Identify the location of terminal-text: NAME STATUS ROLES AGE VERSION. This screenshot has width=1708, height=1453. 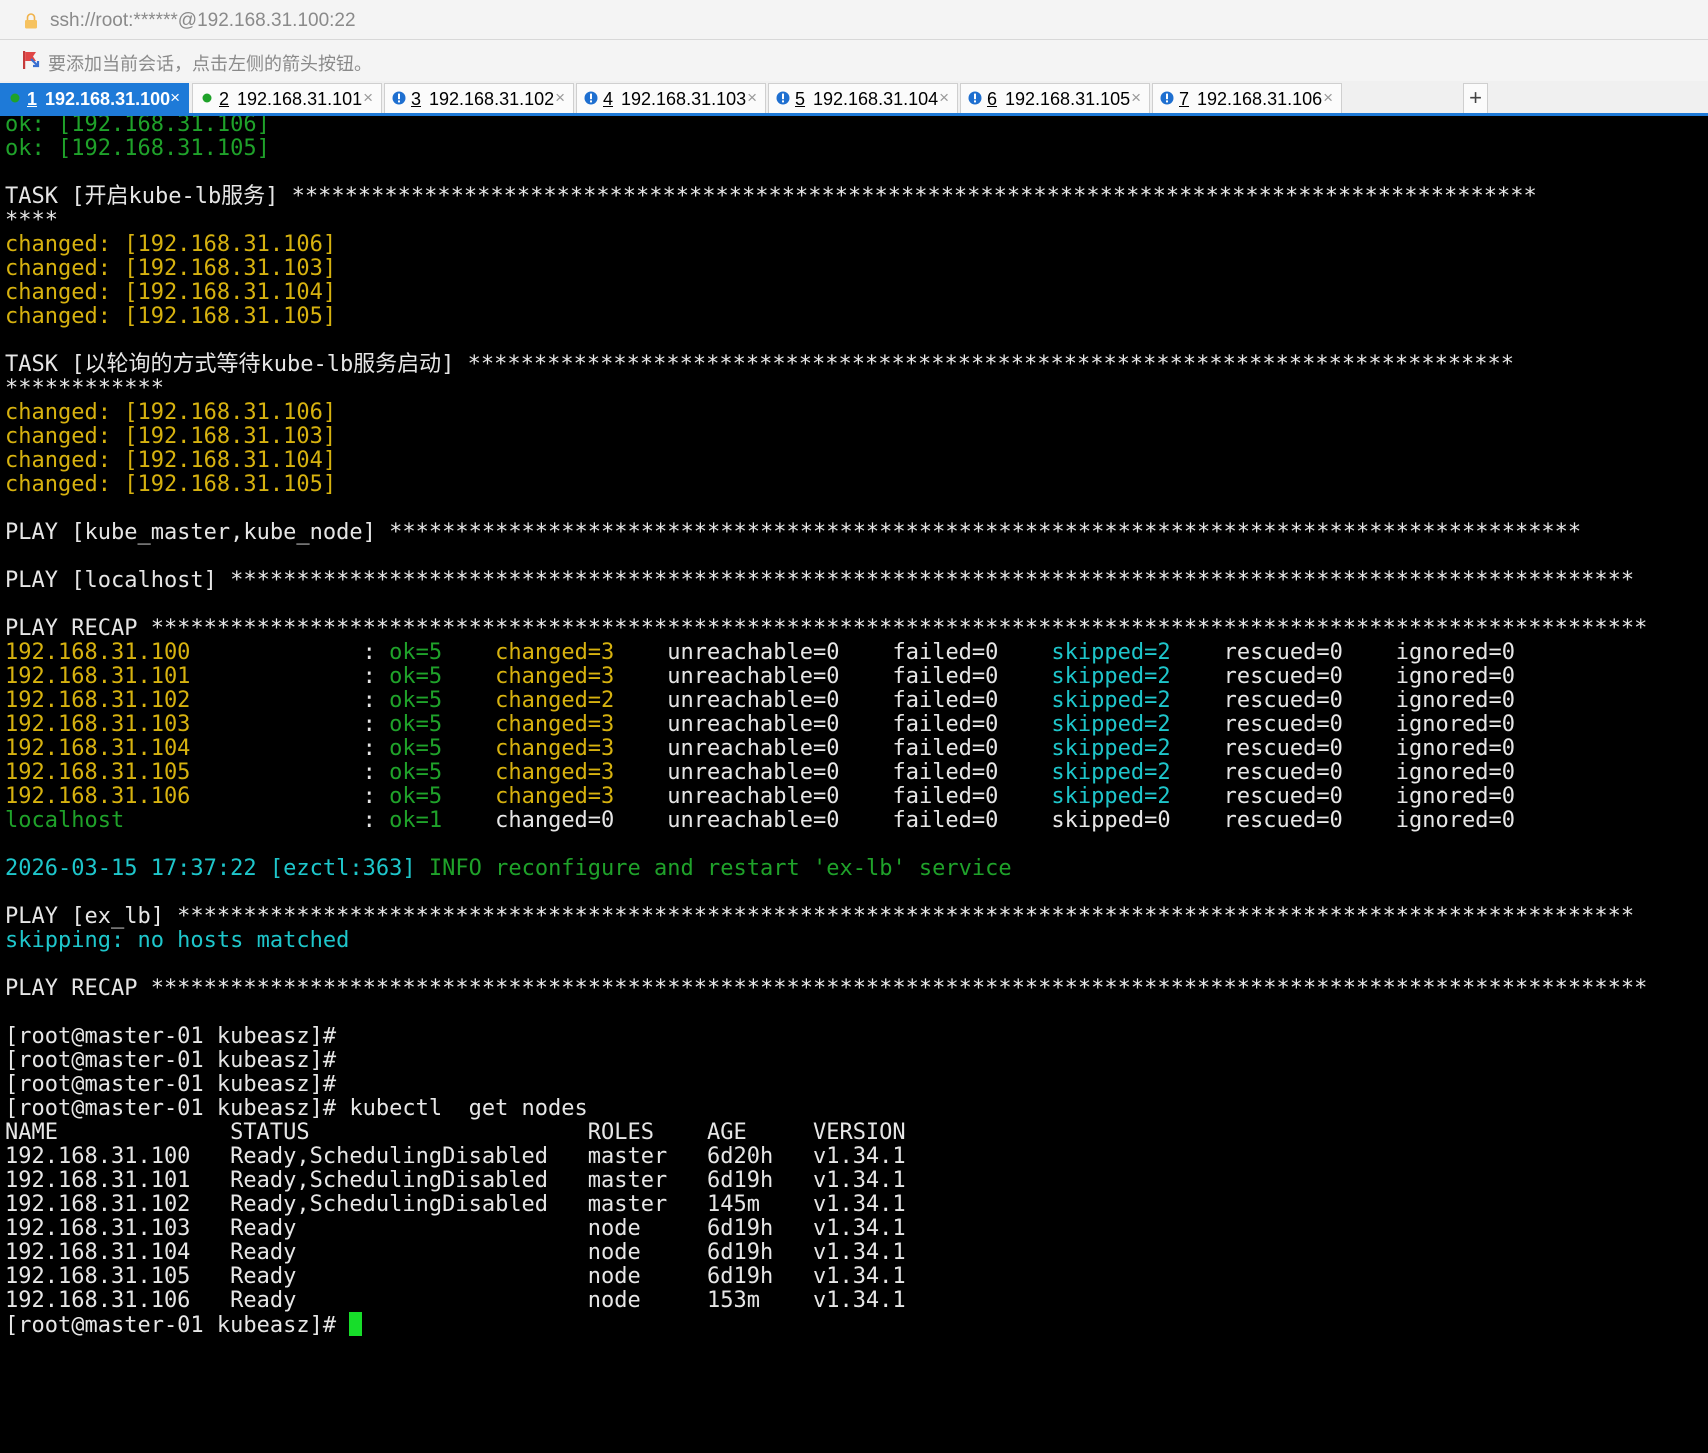
(455, 1132).